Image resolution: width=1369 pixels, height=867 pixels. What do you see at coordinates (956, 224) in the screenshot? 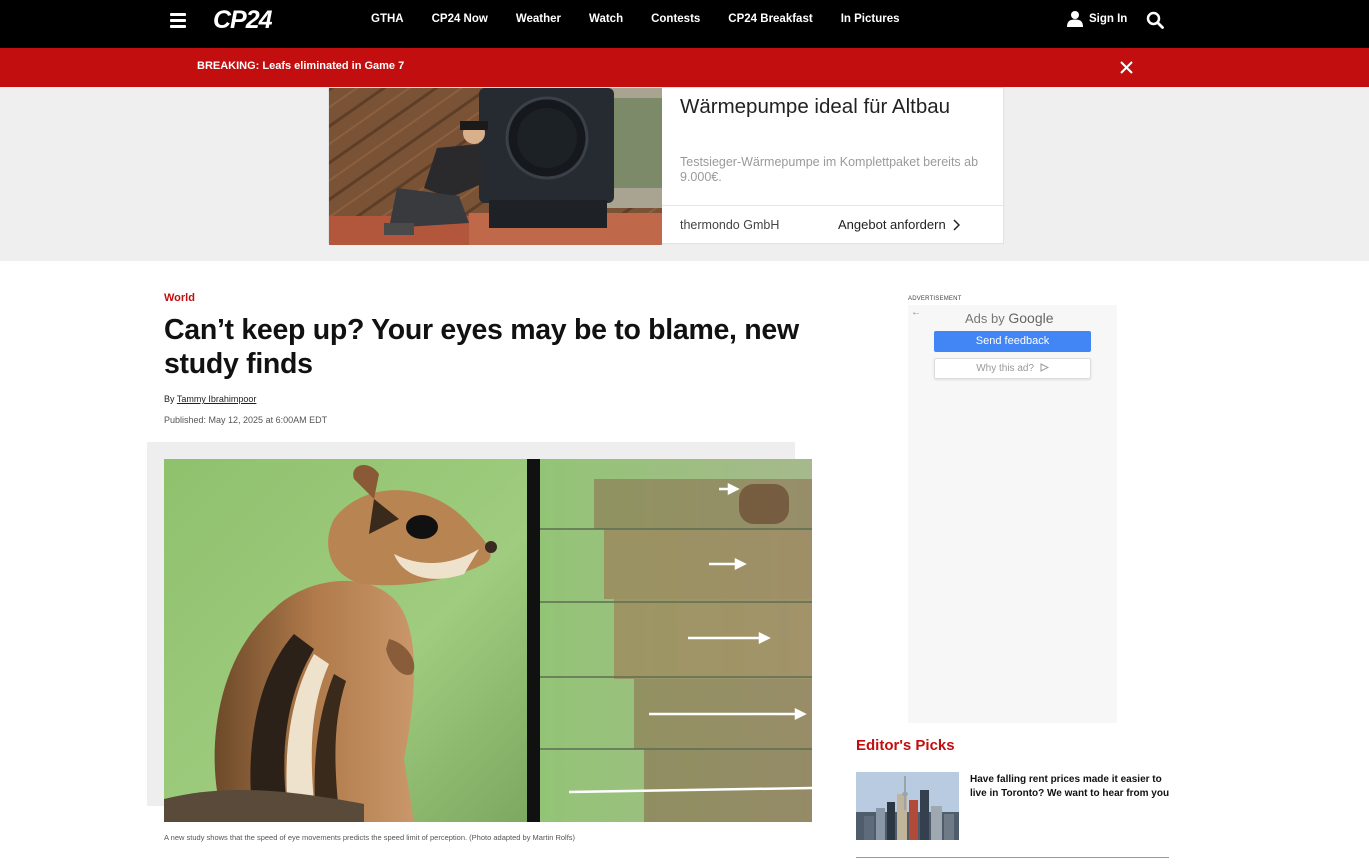
I see `chevron-right-icon` at bounding box center [956, 224].